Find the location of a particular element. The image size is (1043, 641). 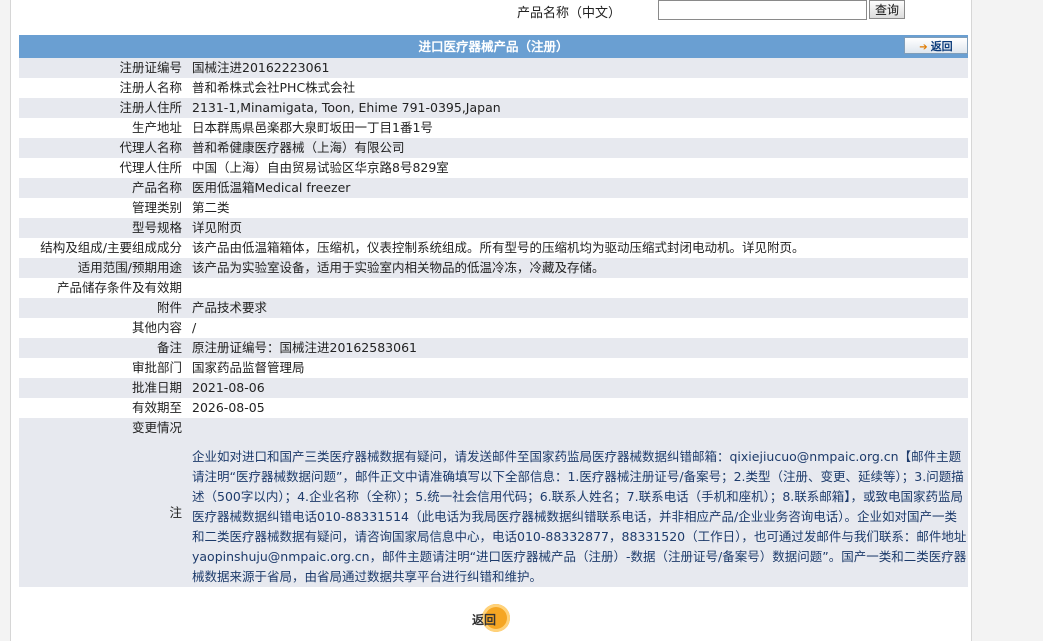

row-label: 有效期至 is located at coordinates (156, 407).